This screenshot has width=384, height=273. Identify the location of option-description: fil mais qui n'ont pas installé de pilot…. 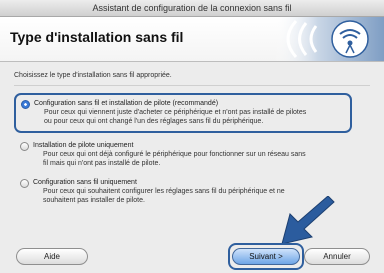
(102, 163).